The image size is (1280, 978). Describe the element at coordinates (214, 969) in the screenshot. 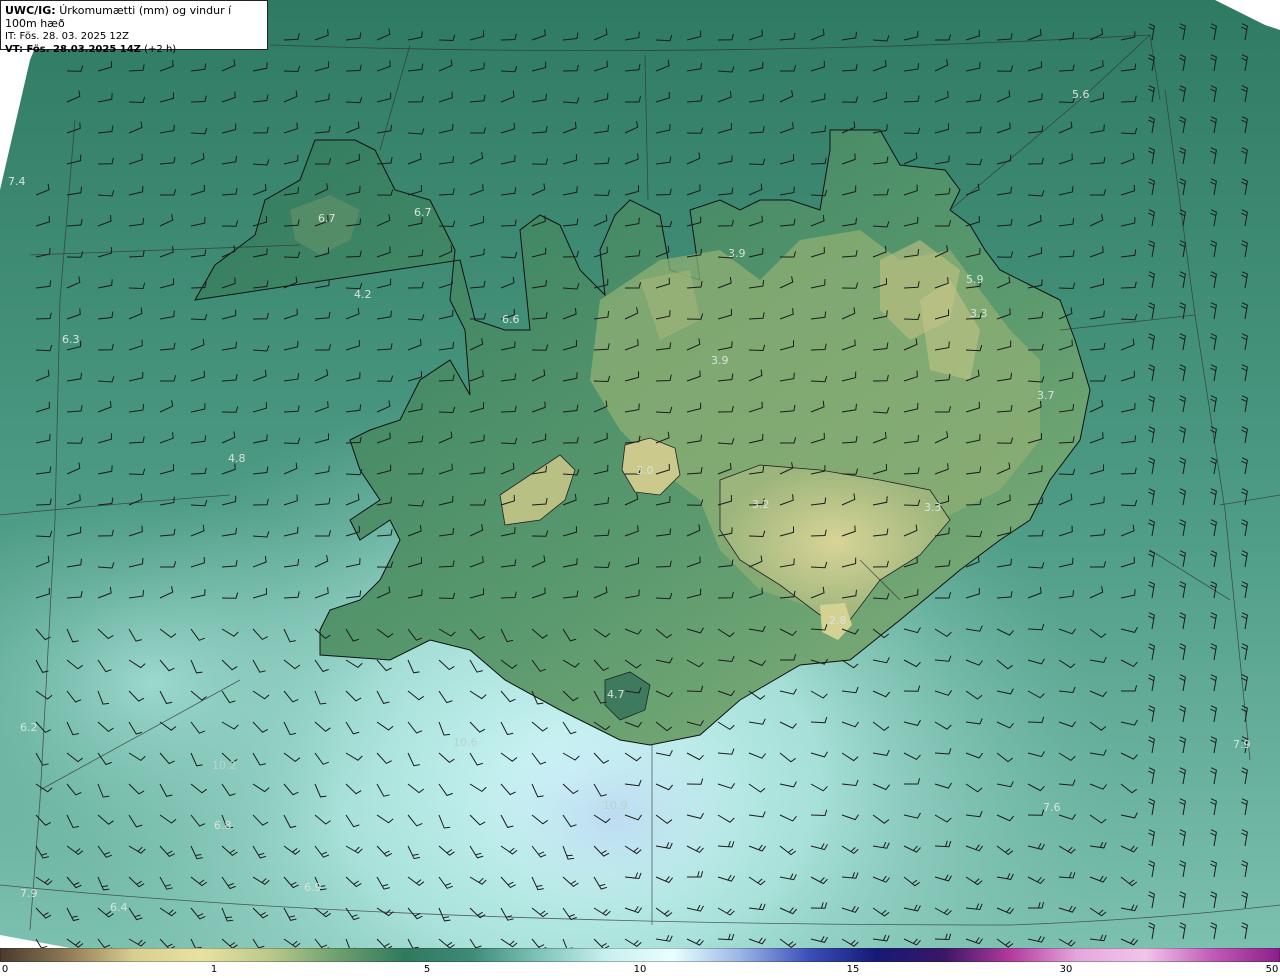

I see `colorbar-tick: 1` at that location.